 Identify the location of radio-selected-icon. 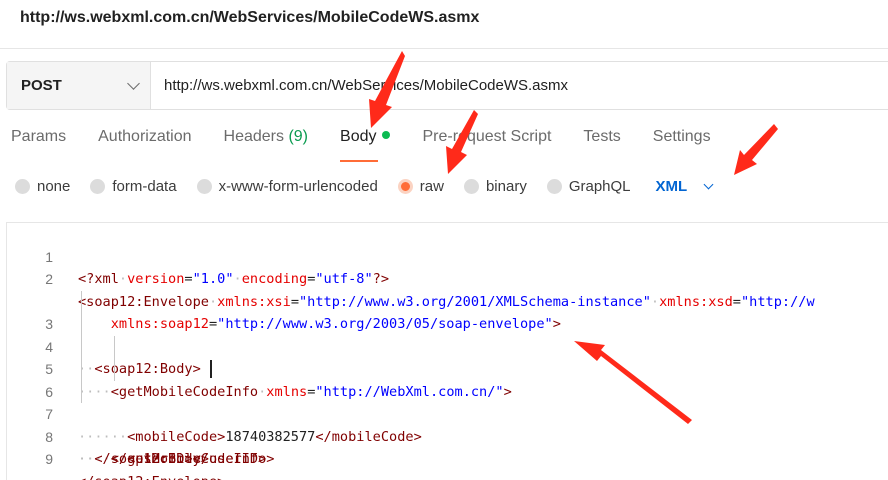
(405, 186).